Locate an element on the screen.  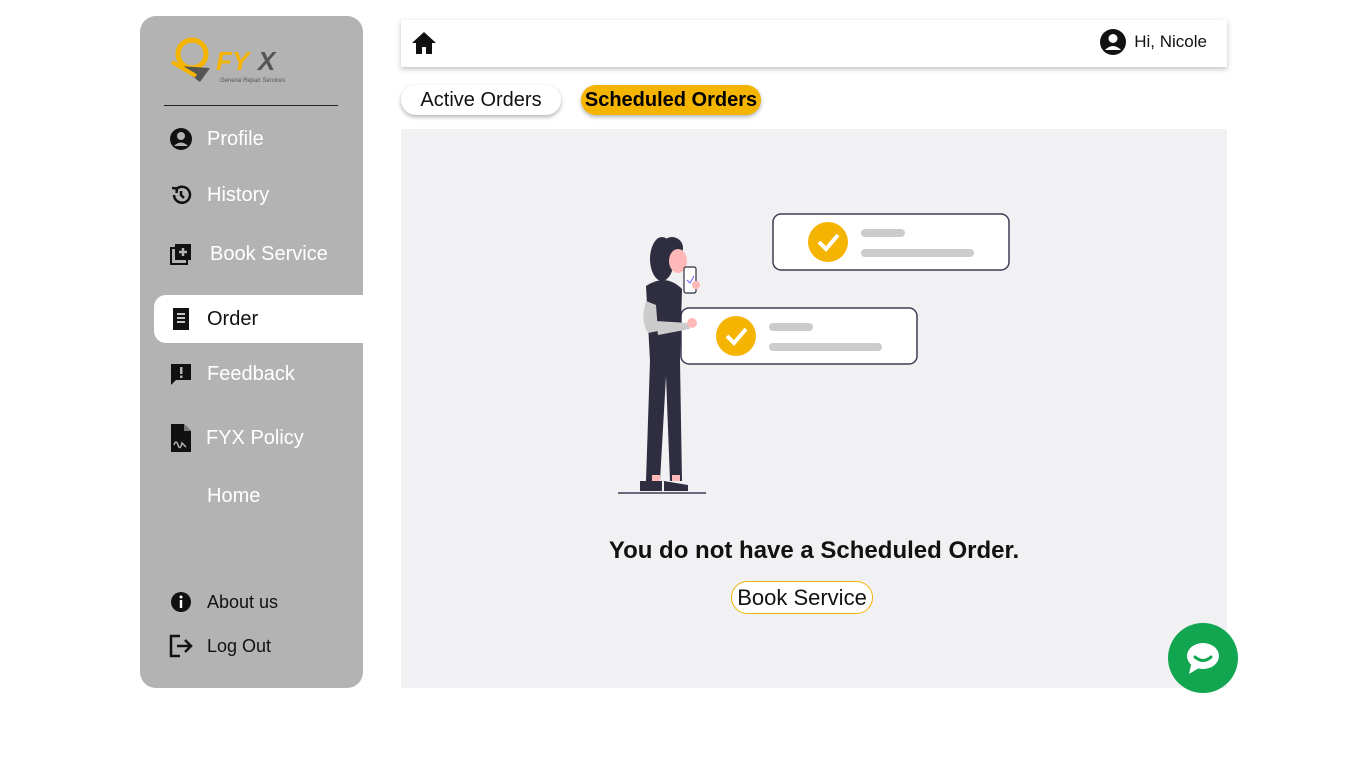
sidebar-item-book-service: Book Service is located at coordinates (258, 254).